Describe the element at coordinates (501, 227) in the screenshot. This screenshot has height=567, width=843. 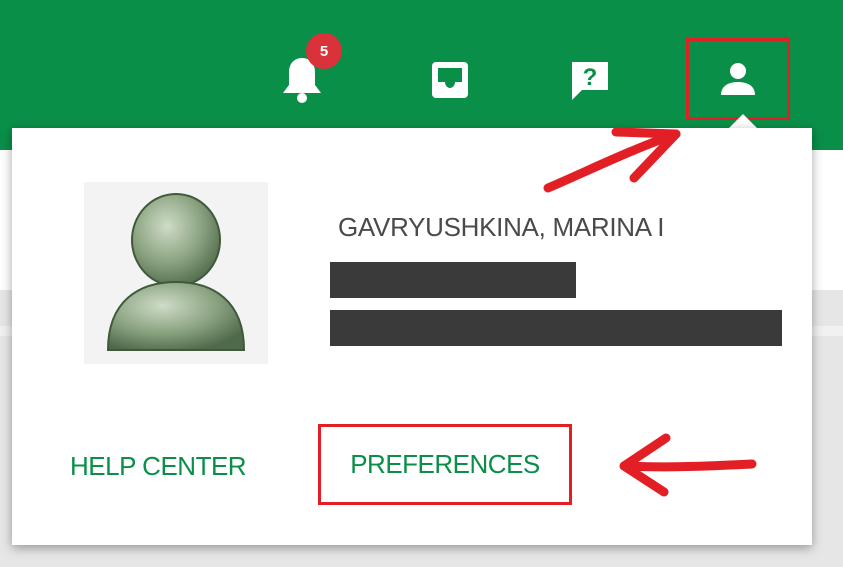
I see `user-full-name: GAVRYUSHKINA, MARINA I` at that location.